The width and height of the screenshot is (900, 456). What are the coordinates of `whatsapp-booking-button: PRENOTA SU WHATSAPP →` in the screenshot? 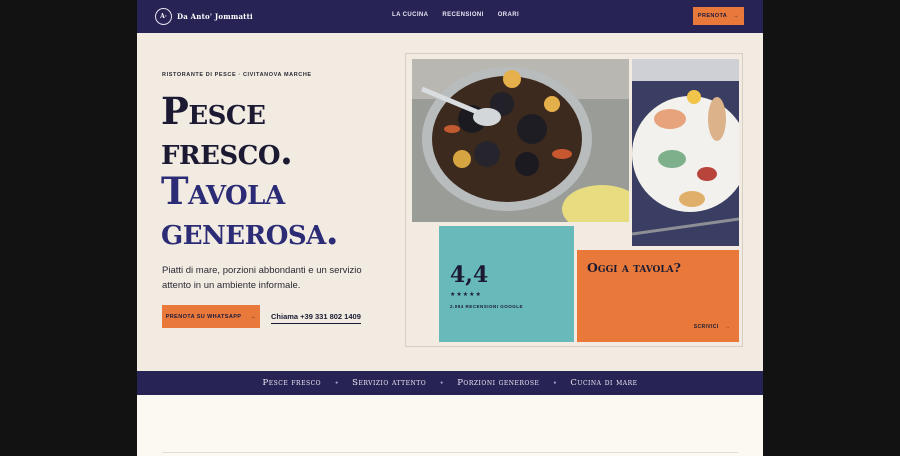 It's located at (211, 316).